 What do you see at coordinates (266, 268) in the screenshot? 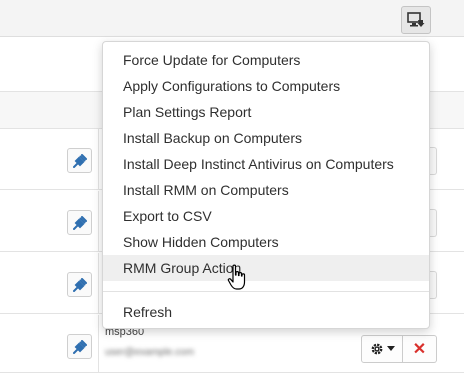
I see `menu-item-rmm-group-action: RMM Group Action` at bounding box center [266, 268].